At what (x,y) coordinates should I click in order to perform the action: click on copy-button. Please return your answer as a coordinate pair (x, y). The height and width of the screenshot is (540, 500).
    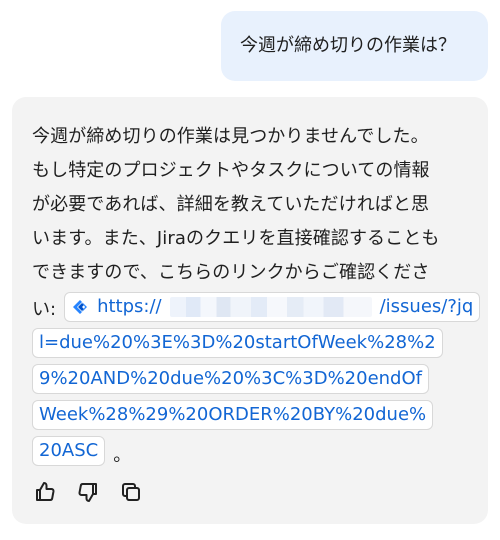
    Looking at the image, I should click on (131, 492).